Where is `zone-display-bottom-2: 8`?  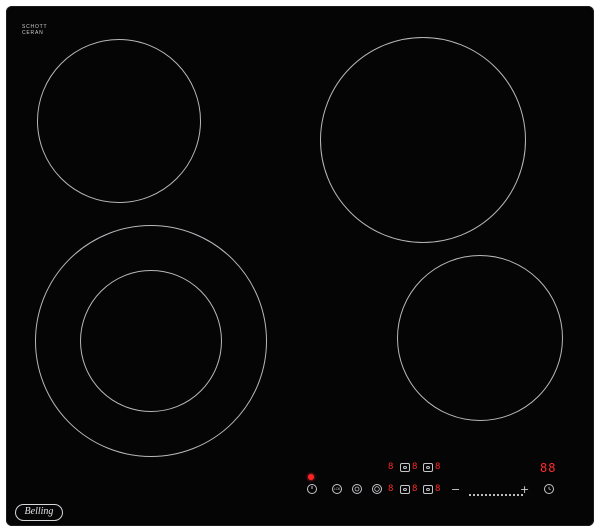
zone-display-bottom-2: 8 is located at coordinates (415, 489).